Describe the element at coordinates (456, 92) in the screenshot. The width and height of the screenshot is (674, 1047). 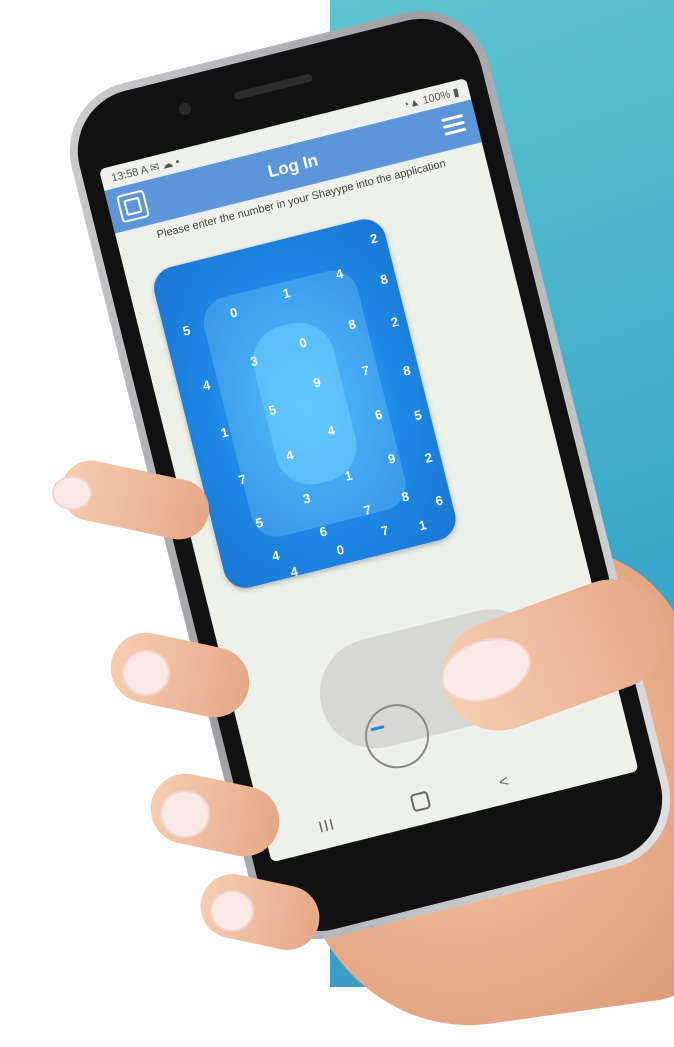
I see `battery-icon: ▮` at that location.